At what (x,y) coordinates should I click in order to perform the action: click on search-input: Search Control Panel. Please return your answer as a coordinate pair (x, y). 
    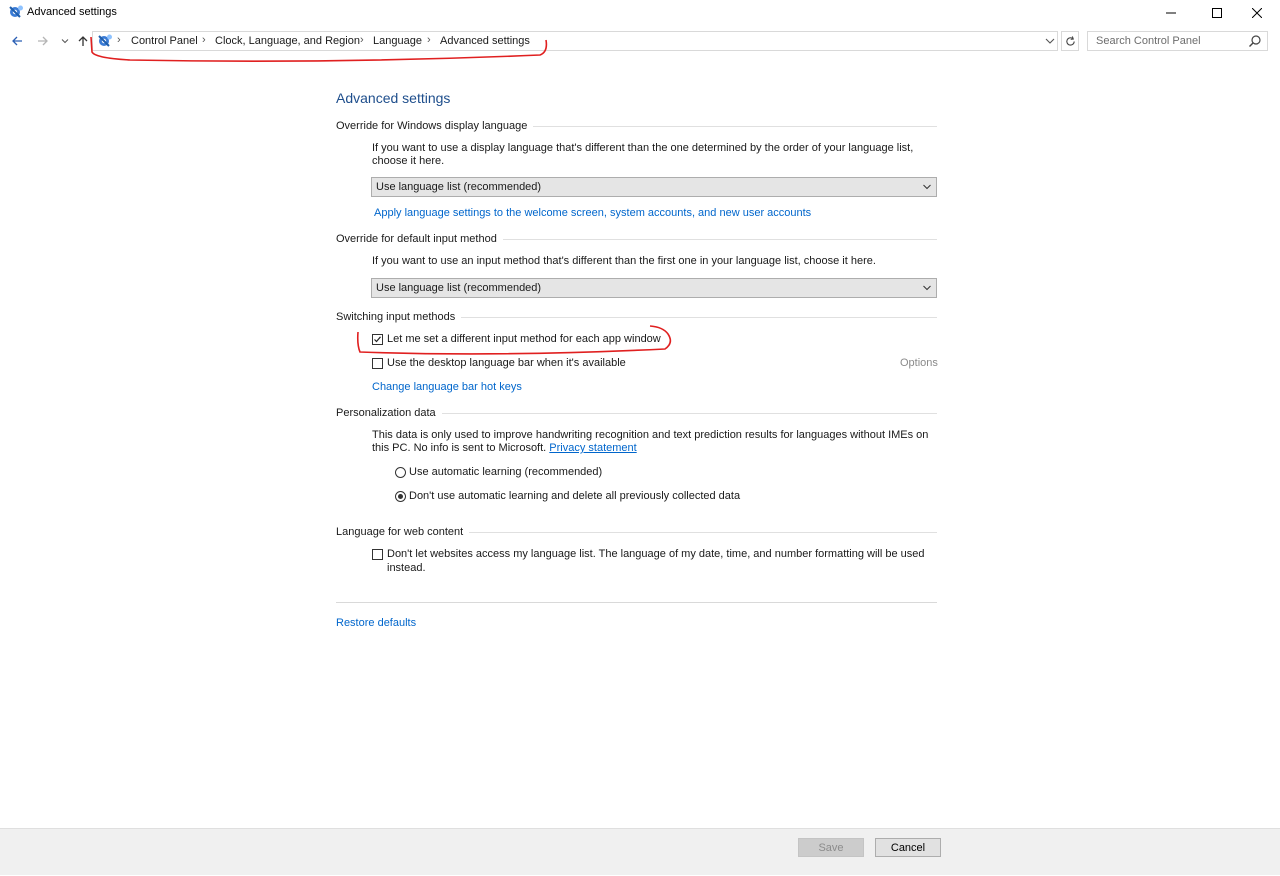
    Looking at the image, I should click on (1148, 41).